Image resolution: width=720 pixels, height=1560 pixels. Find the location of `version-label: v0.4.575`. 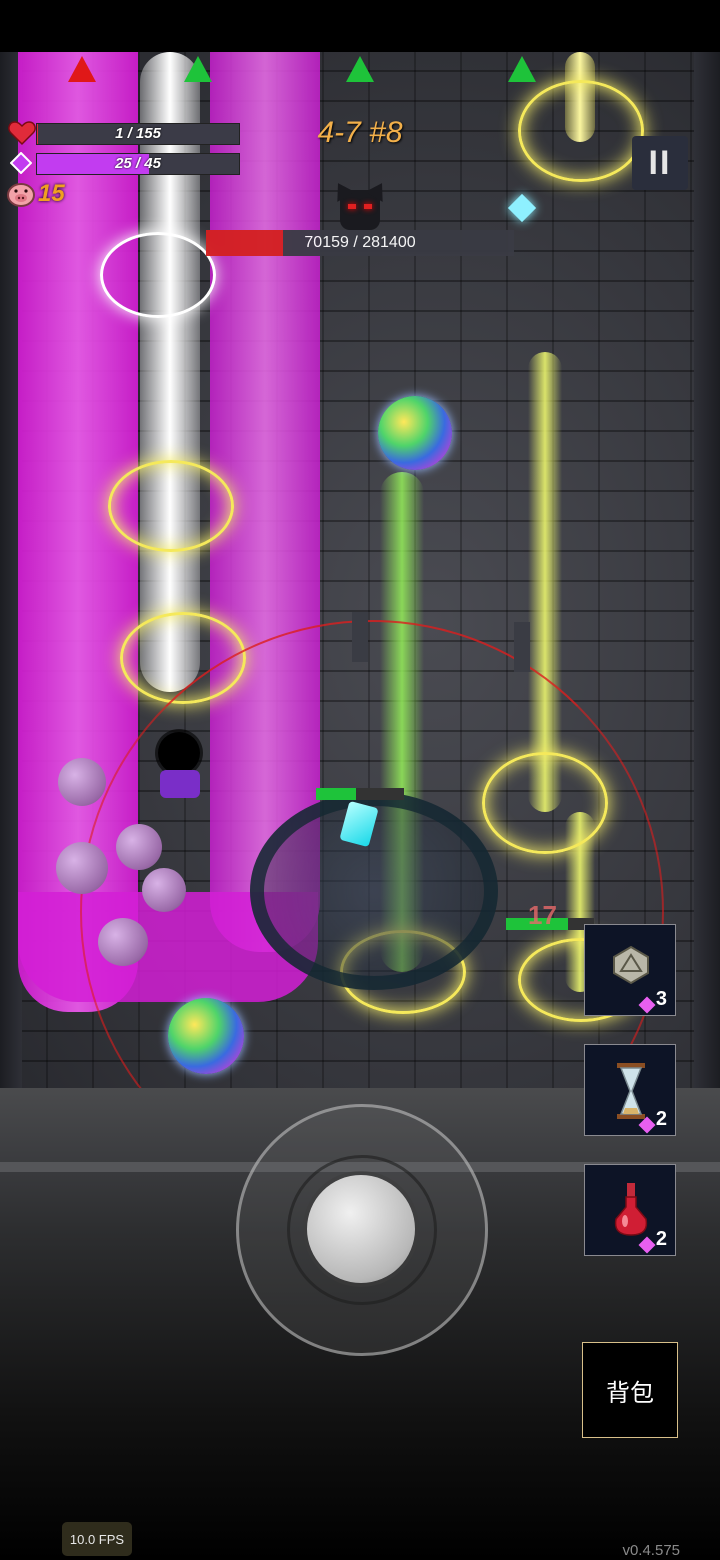

version-label: v0.4.575 is located at coordinates (651, 1550).